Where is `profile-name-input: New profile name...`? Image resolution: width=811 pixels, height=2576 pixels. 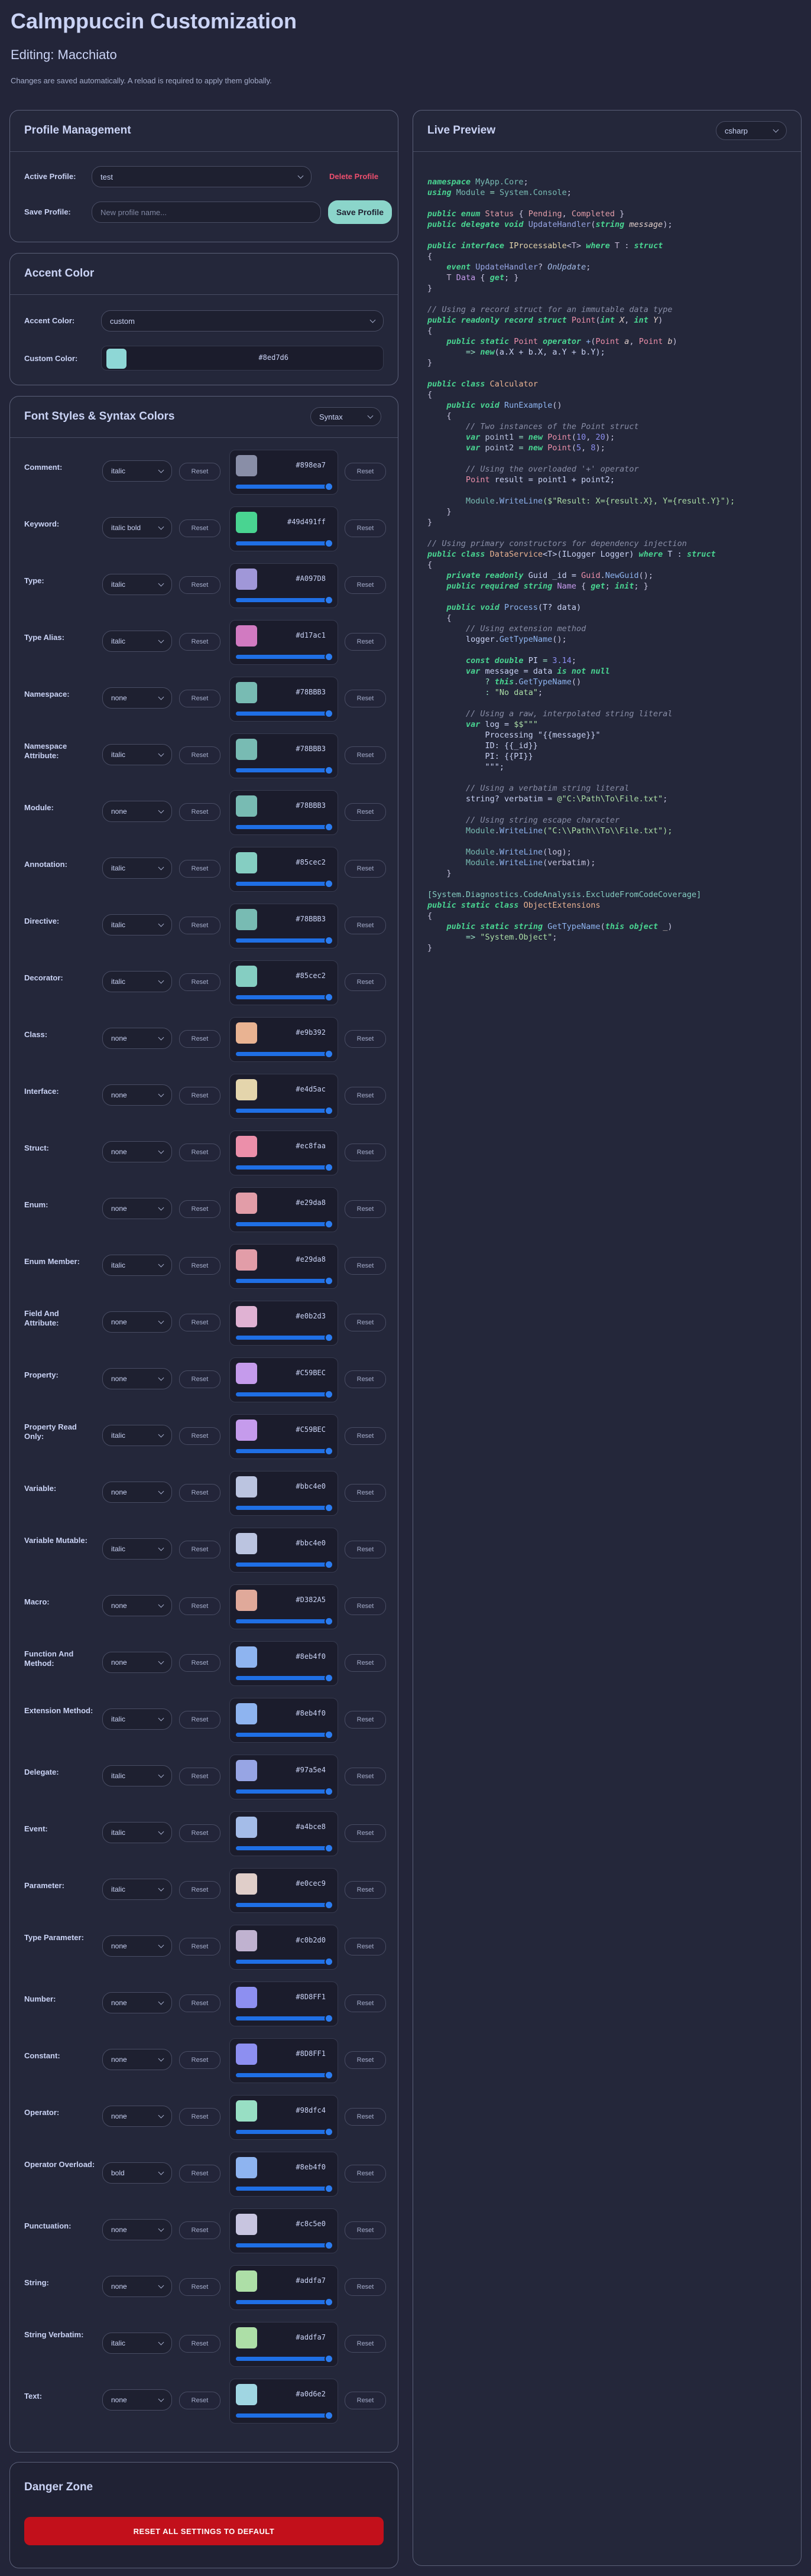
profile-name-input: New profile name... is located at coordinates (206, 212).